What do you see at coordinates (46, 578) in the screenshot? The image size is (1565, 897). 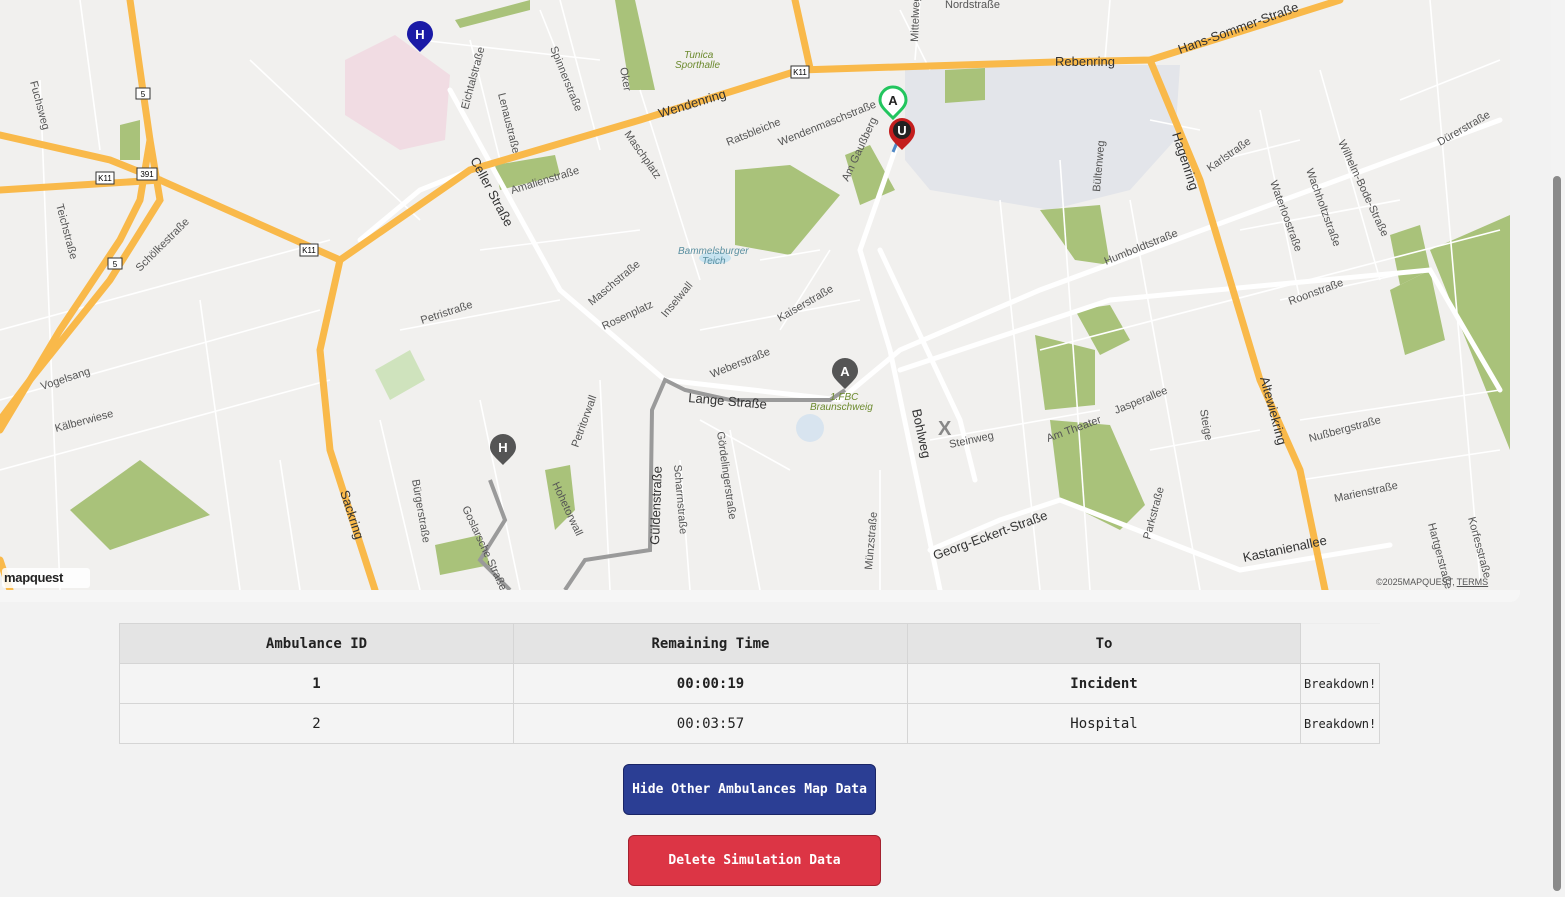 I see `mapquest-logo: mapquest` at bounding box center [46, 578].